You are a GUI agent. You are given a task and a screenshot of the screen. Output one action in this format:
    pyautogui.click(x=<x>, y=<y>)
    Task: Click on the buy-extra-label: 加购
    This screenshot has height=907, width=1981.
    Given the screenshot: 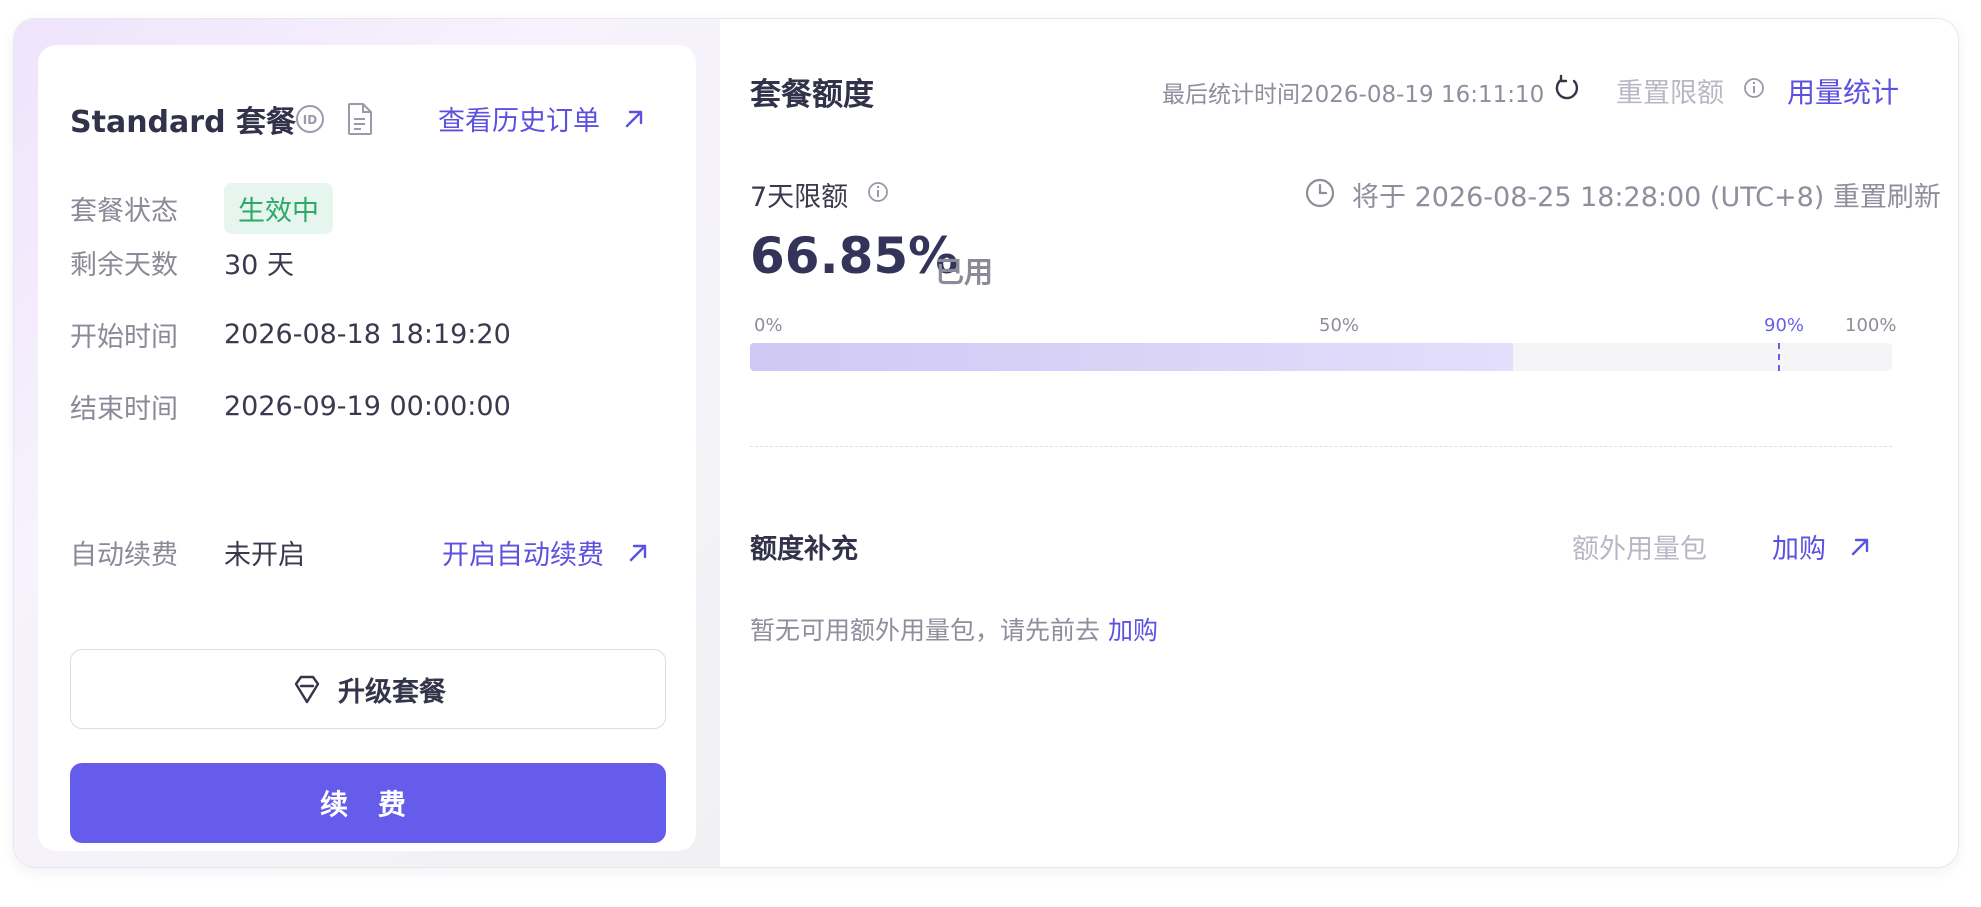 What is the action you would take?
    pyautogui.click(x=1799, y=549)
    